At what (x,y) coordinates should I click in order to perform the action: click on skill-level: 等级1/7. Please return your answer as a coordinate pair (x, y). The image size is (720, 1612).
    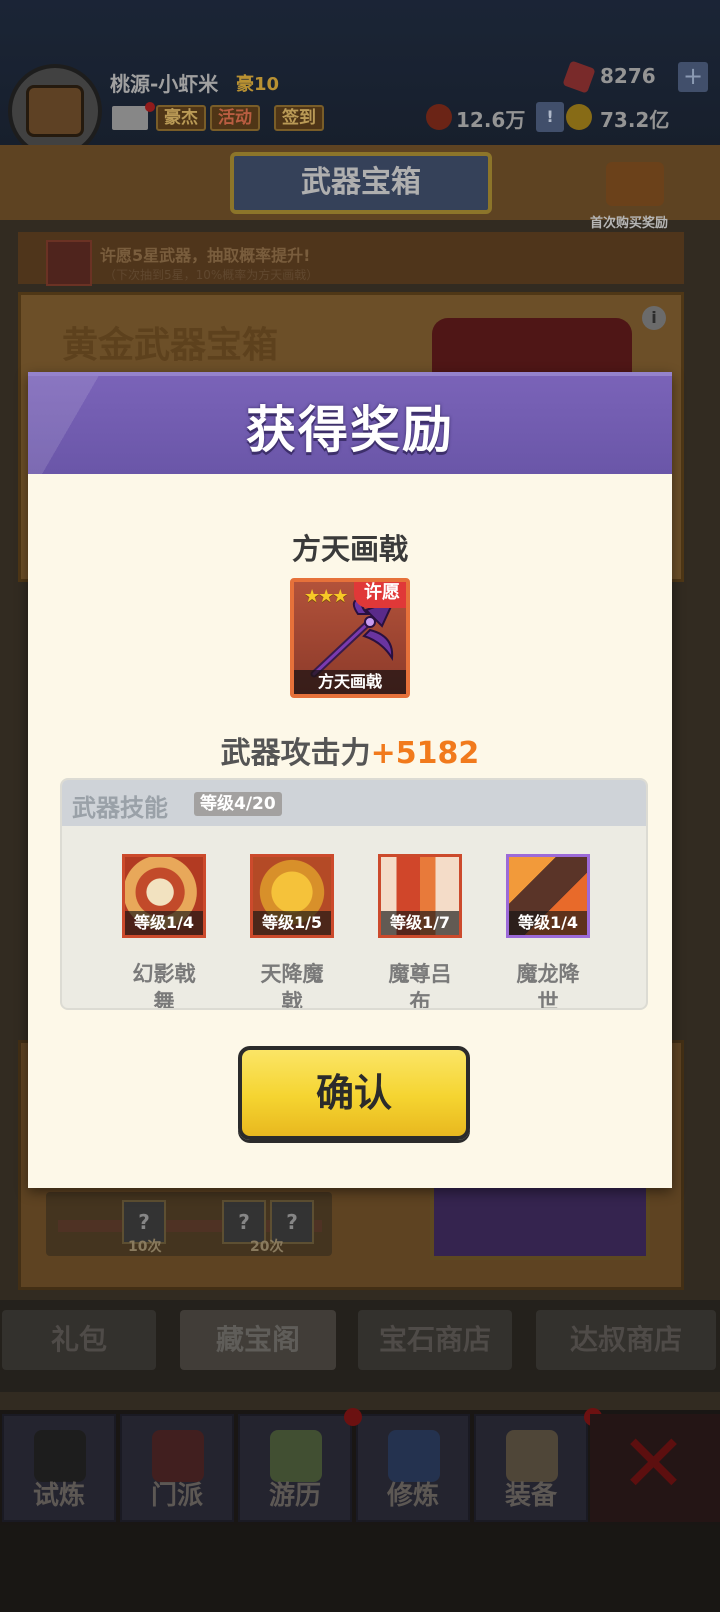
    Looking at the image, I should click on (420, 923).